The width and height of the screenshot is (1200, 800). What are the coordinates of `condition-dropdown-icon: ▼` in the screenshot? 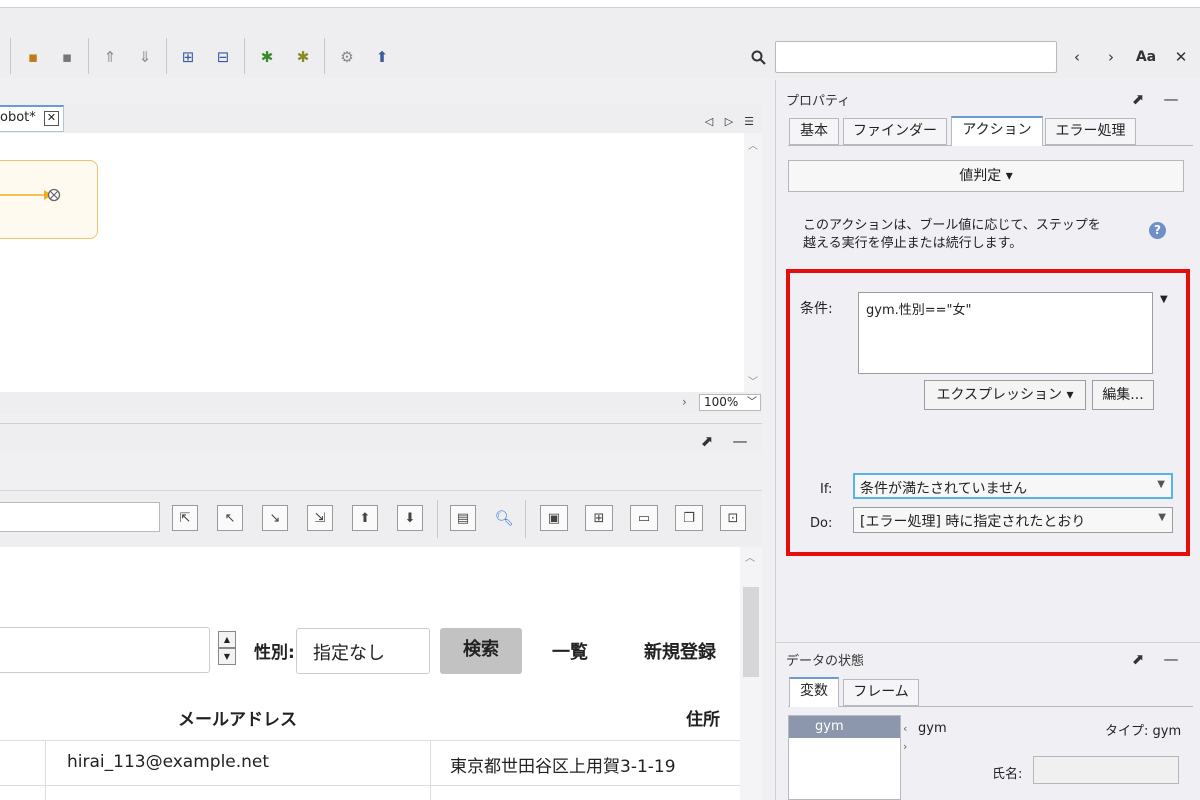 It's located at (1164, 299).